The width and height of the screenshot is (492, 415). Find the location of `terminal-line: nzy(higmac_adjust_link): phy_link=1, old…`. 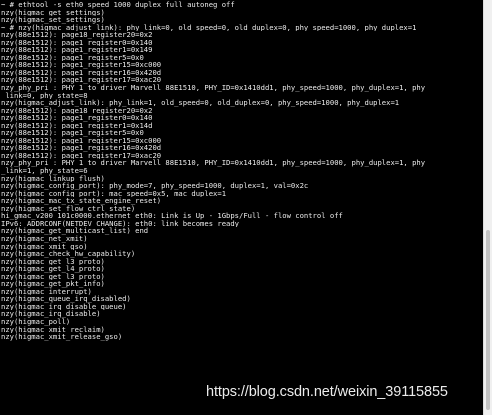

terminal-line: nzy(higmac_adjust_link): phy_link=1, old… is located at coordinates (200, 103).